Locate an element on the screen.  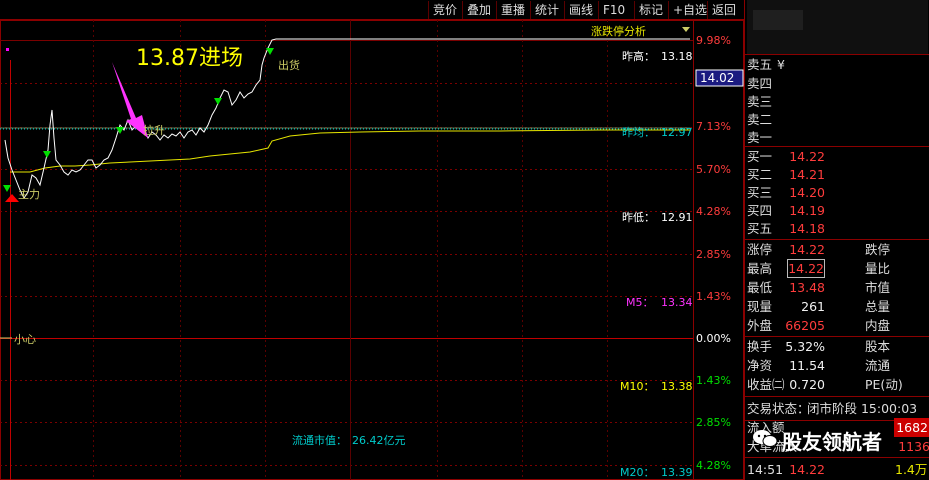
replay-button: 重播 is located at coordinates (512, 10).